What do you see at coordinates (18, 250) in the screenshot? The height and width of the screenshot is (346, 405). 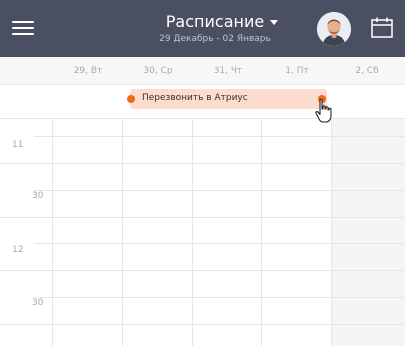 I see `time-label: 12` at bounding box center [18, 250].